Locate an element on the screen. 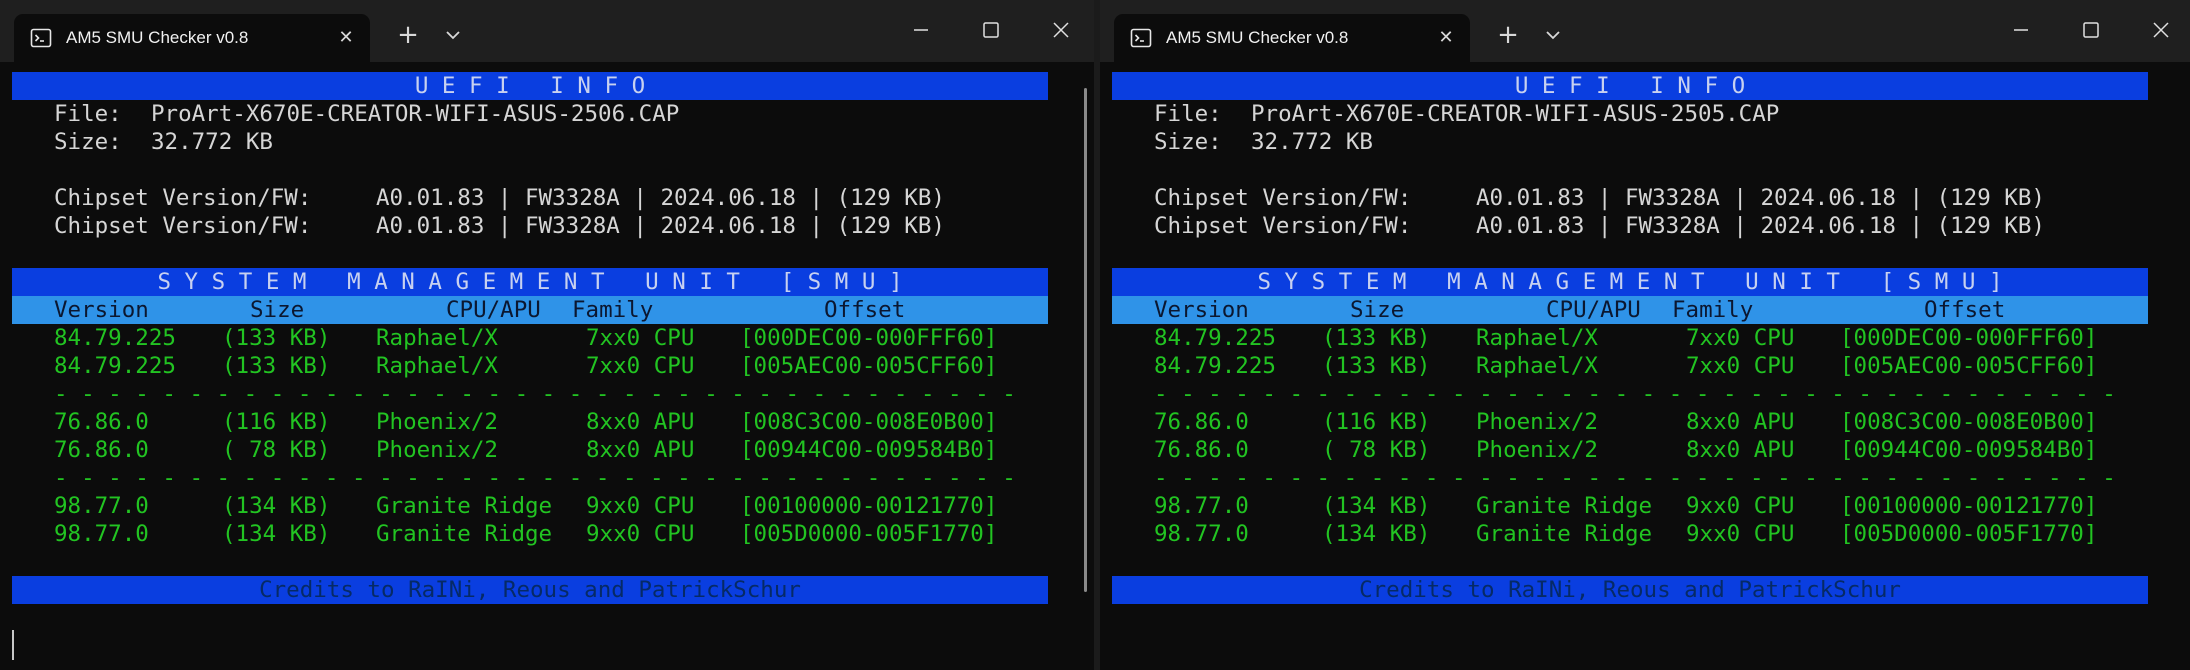 The height and width of the screenshot is (670, 2190). file-label: File: is located at coordinates (1188, 114).